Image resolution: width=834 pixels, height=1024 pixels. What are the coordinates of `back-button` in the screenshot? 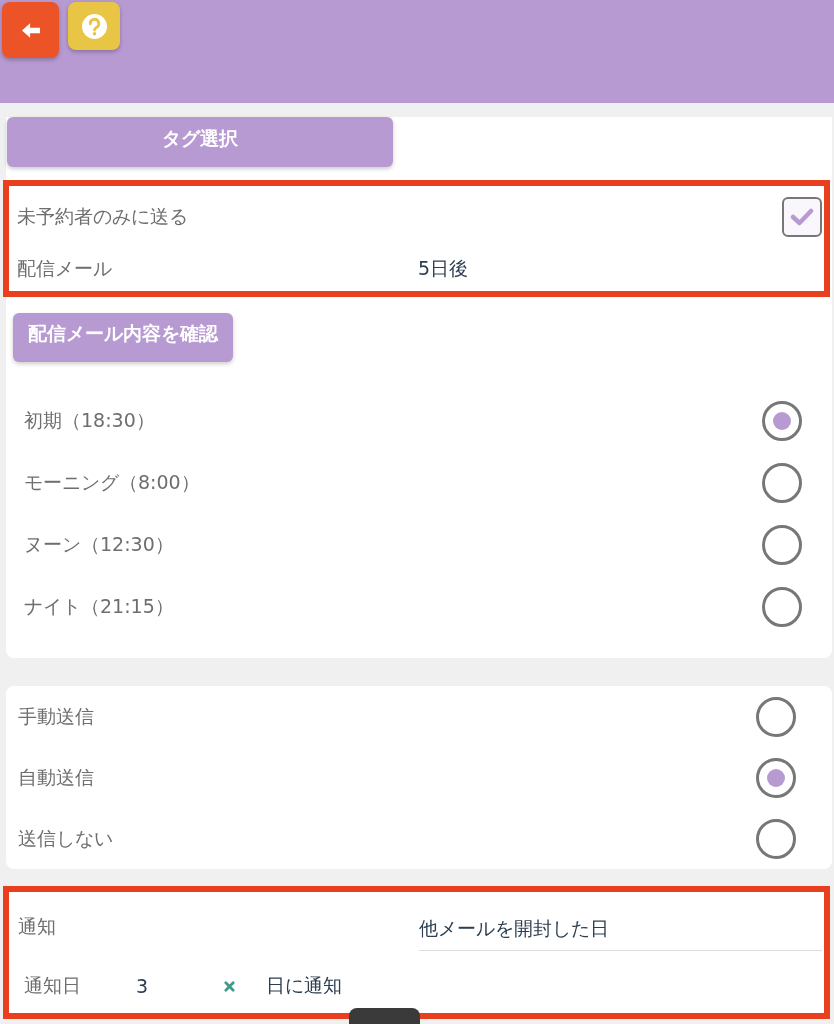 It's located at (30, 30).